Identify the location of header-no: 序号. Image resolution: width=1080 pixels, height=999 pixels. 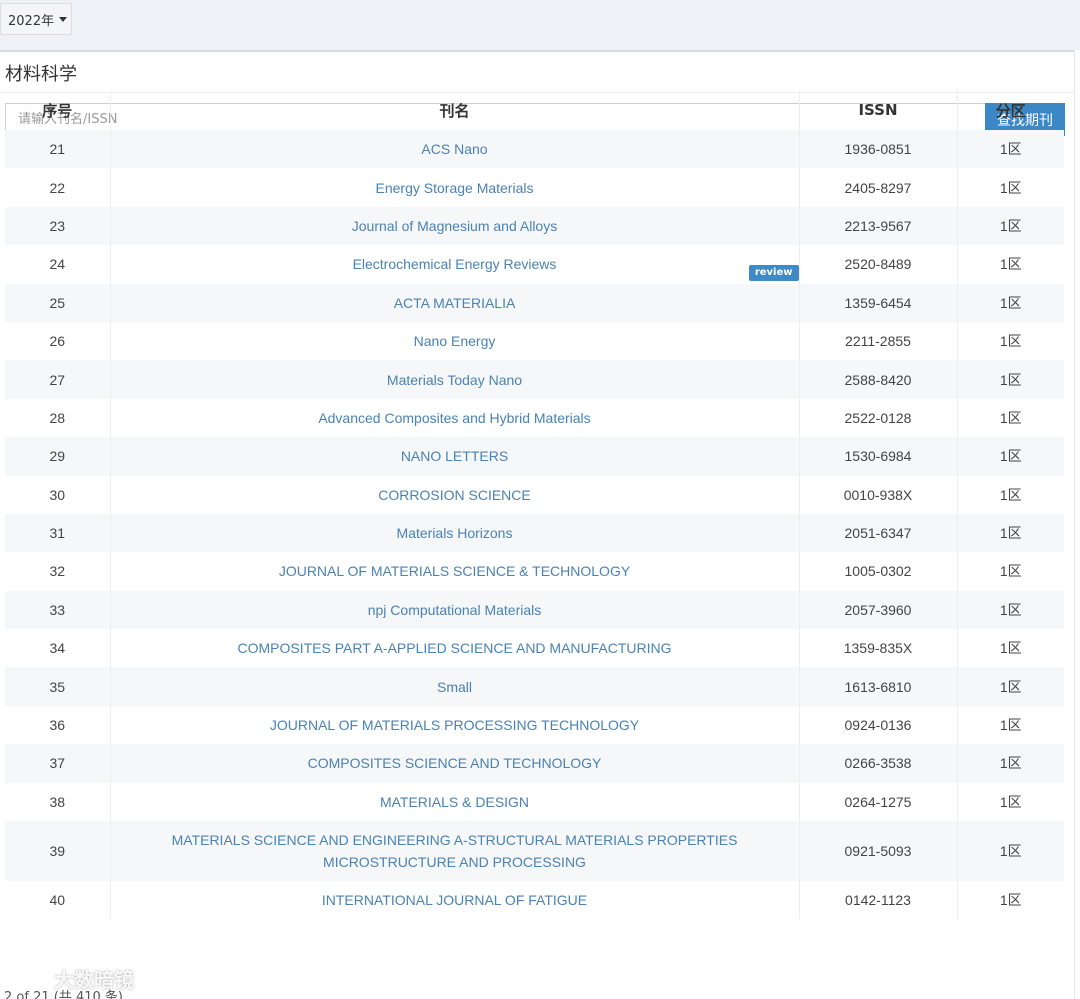
(58, 110).